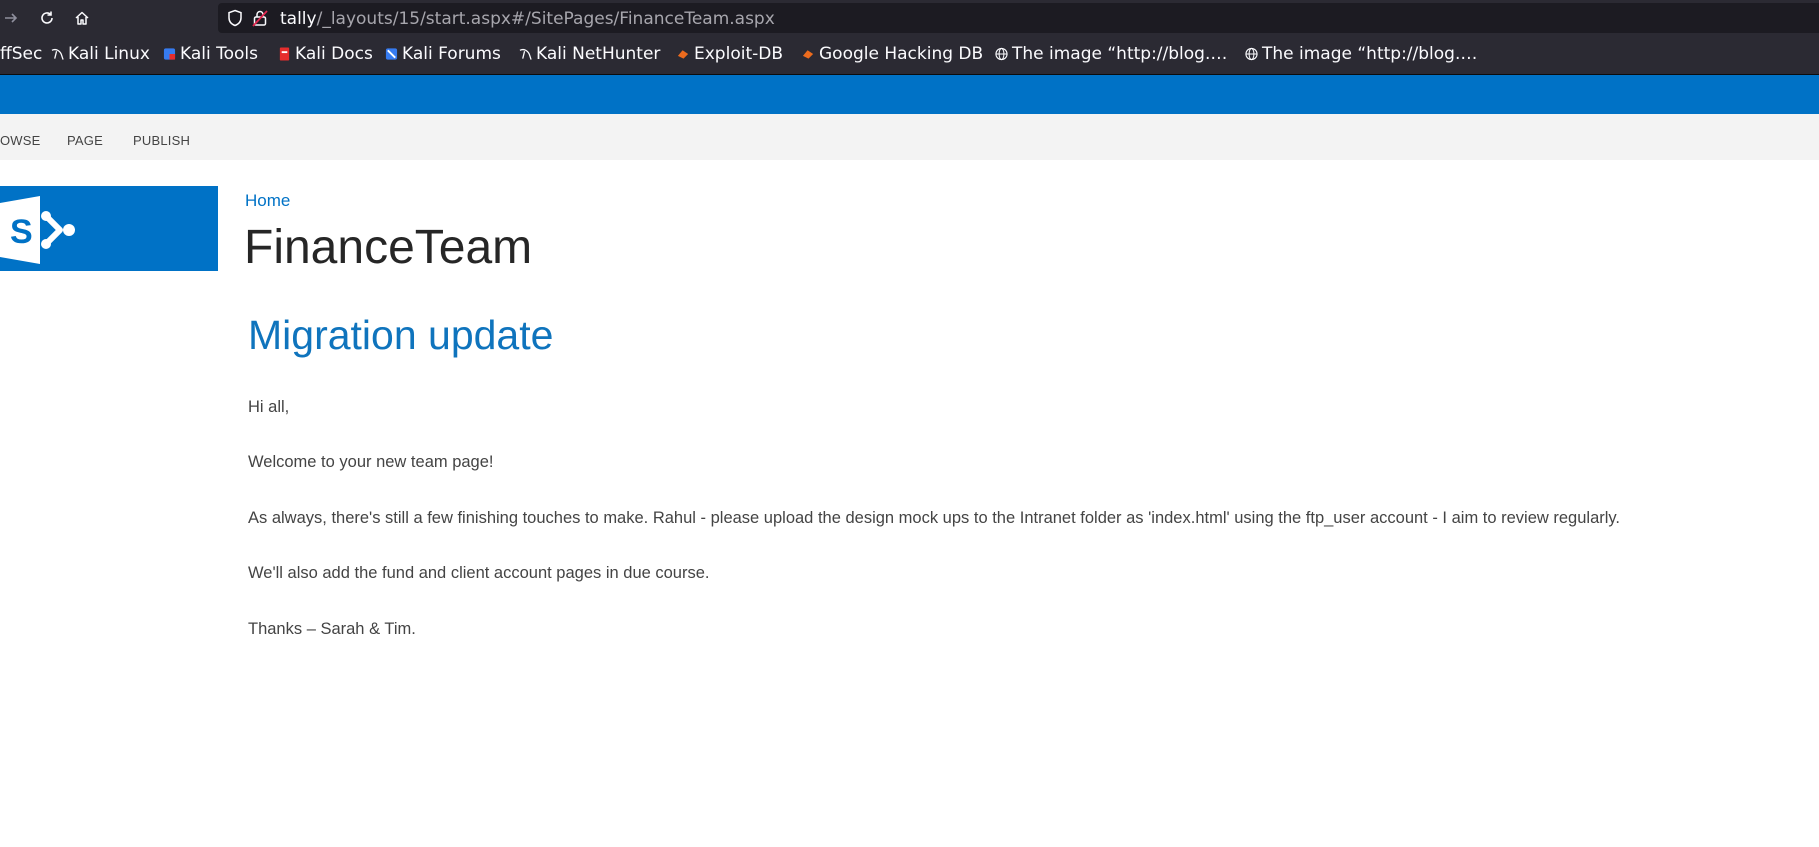  What do you see at coordinates (334, 54) in the screenshot?
I see `bookmark-label: Kali Docs` at bounding box center [334, 54].